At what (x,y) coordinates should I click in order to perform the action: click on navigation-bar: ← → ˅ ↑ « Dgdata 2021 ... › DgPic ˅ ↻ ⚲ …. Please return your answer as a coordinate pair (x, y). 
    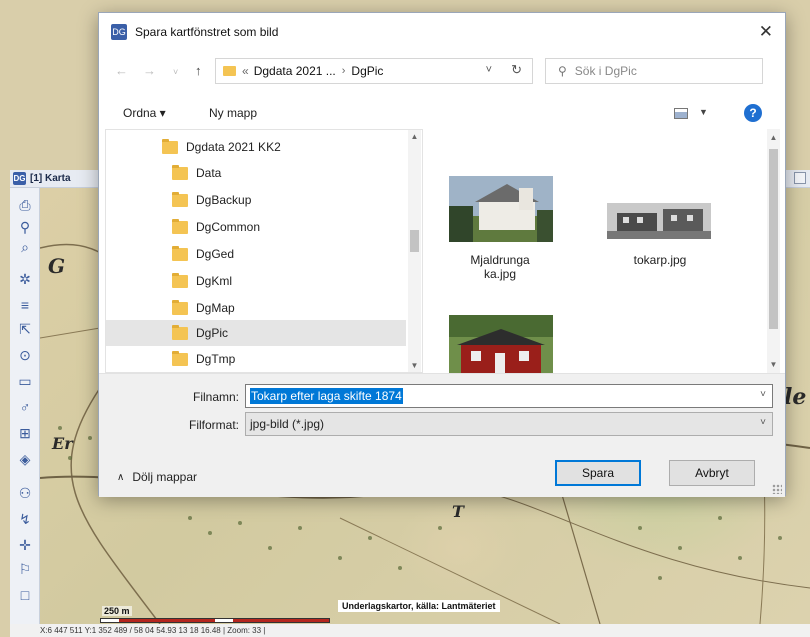
    Looking at the image, I should click on (442, 71).